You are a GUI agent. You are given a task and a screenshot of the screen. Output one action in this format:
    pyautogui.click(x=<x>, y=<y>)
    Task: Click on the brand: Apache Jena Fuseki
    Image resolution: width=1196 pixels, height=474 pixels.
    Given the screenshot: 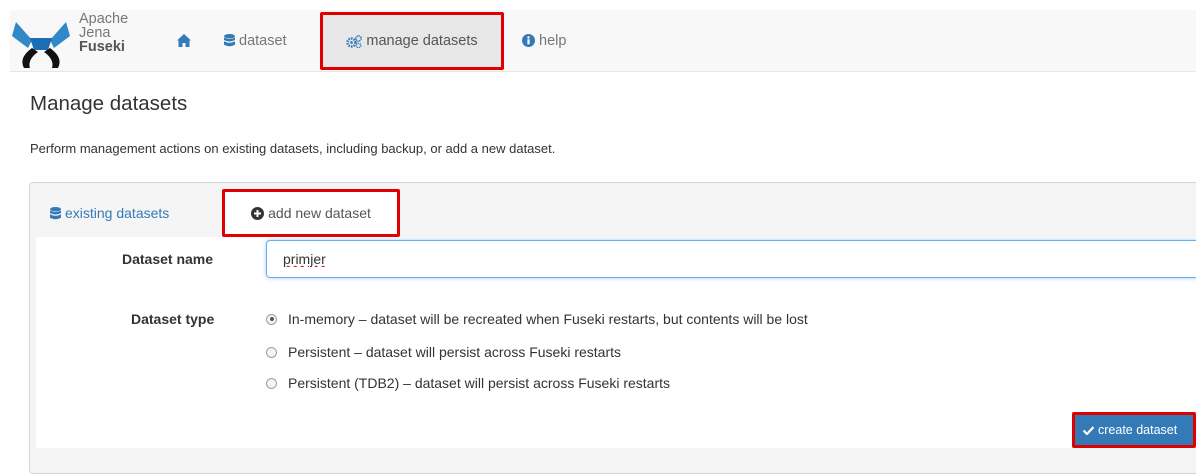 What is the action you would take?
    pyautogui.click(x=85, y=40)
    